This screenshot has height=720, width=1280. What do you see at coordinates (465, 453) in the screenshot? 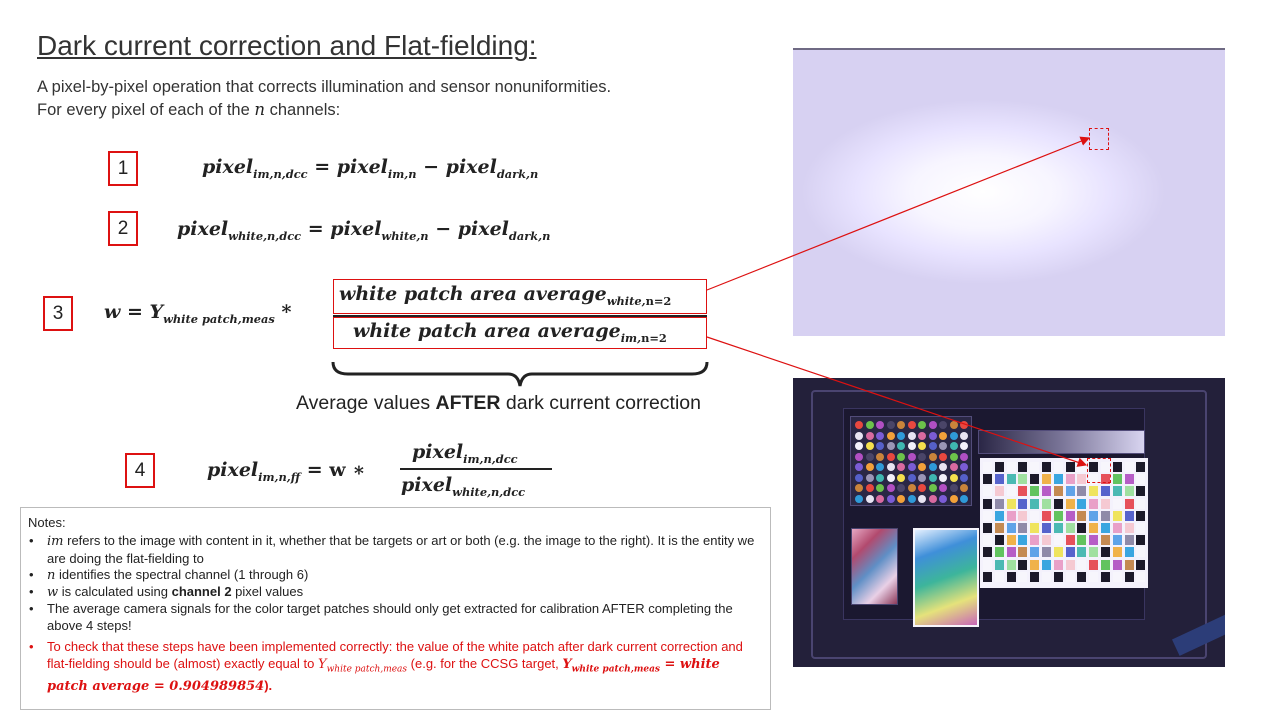
I see `equation-4-numerator: pixelim,n,dcc` at bounding box center [465, 453].